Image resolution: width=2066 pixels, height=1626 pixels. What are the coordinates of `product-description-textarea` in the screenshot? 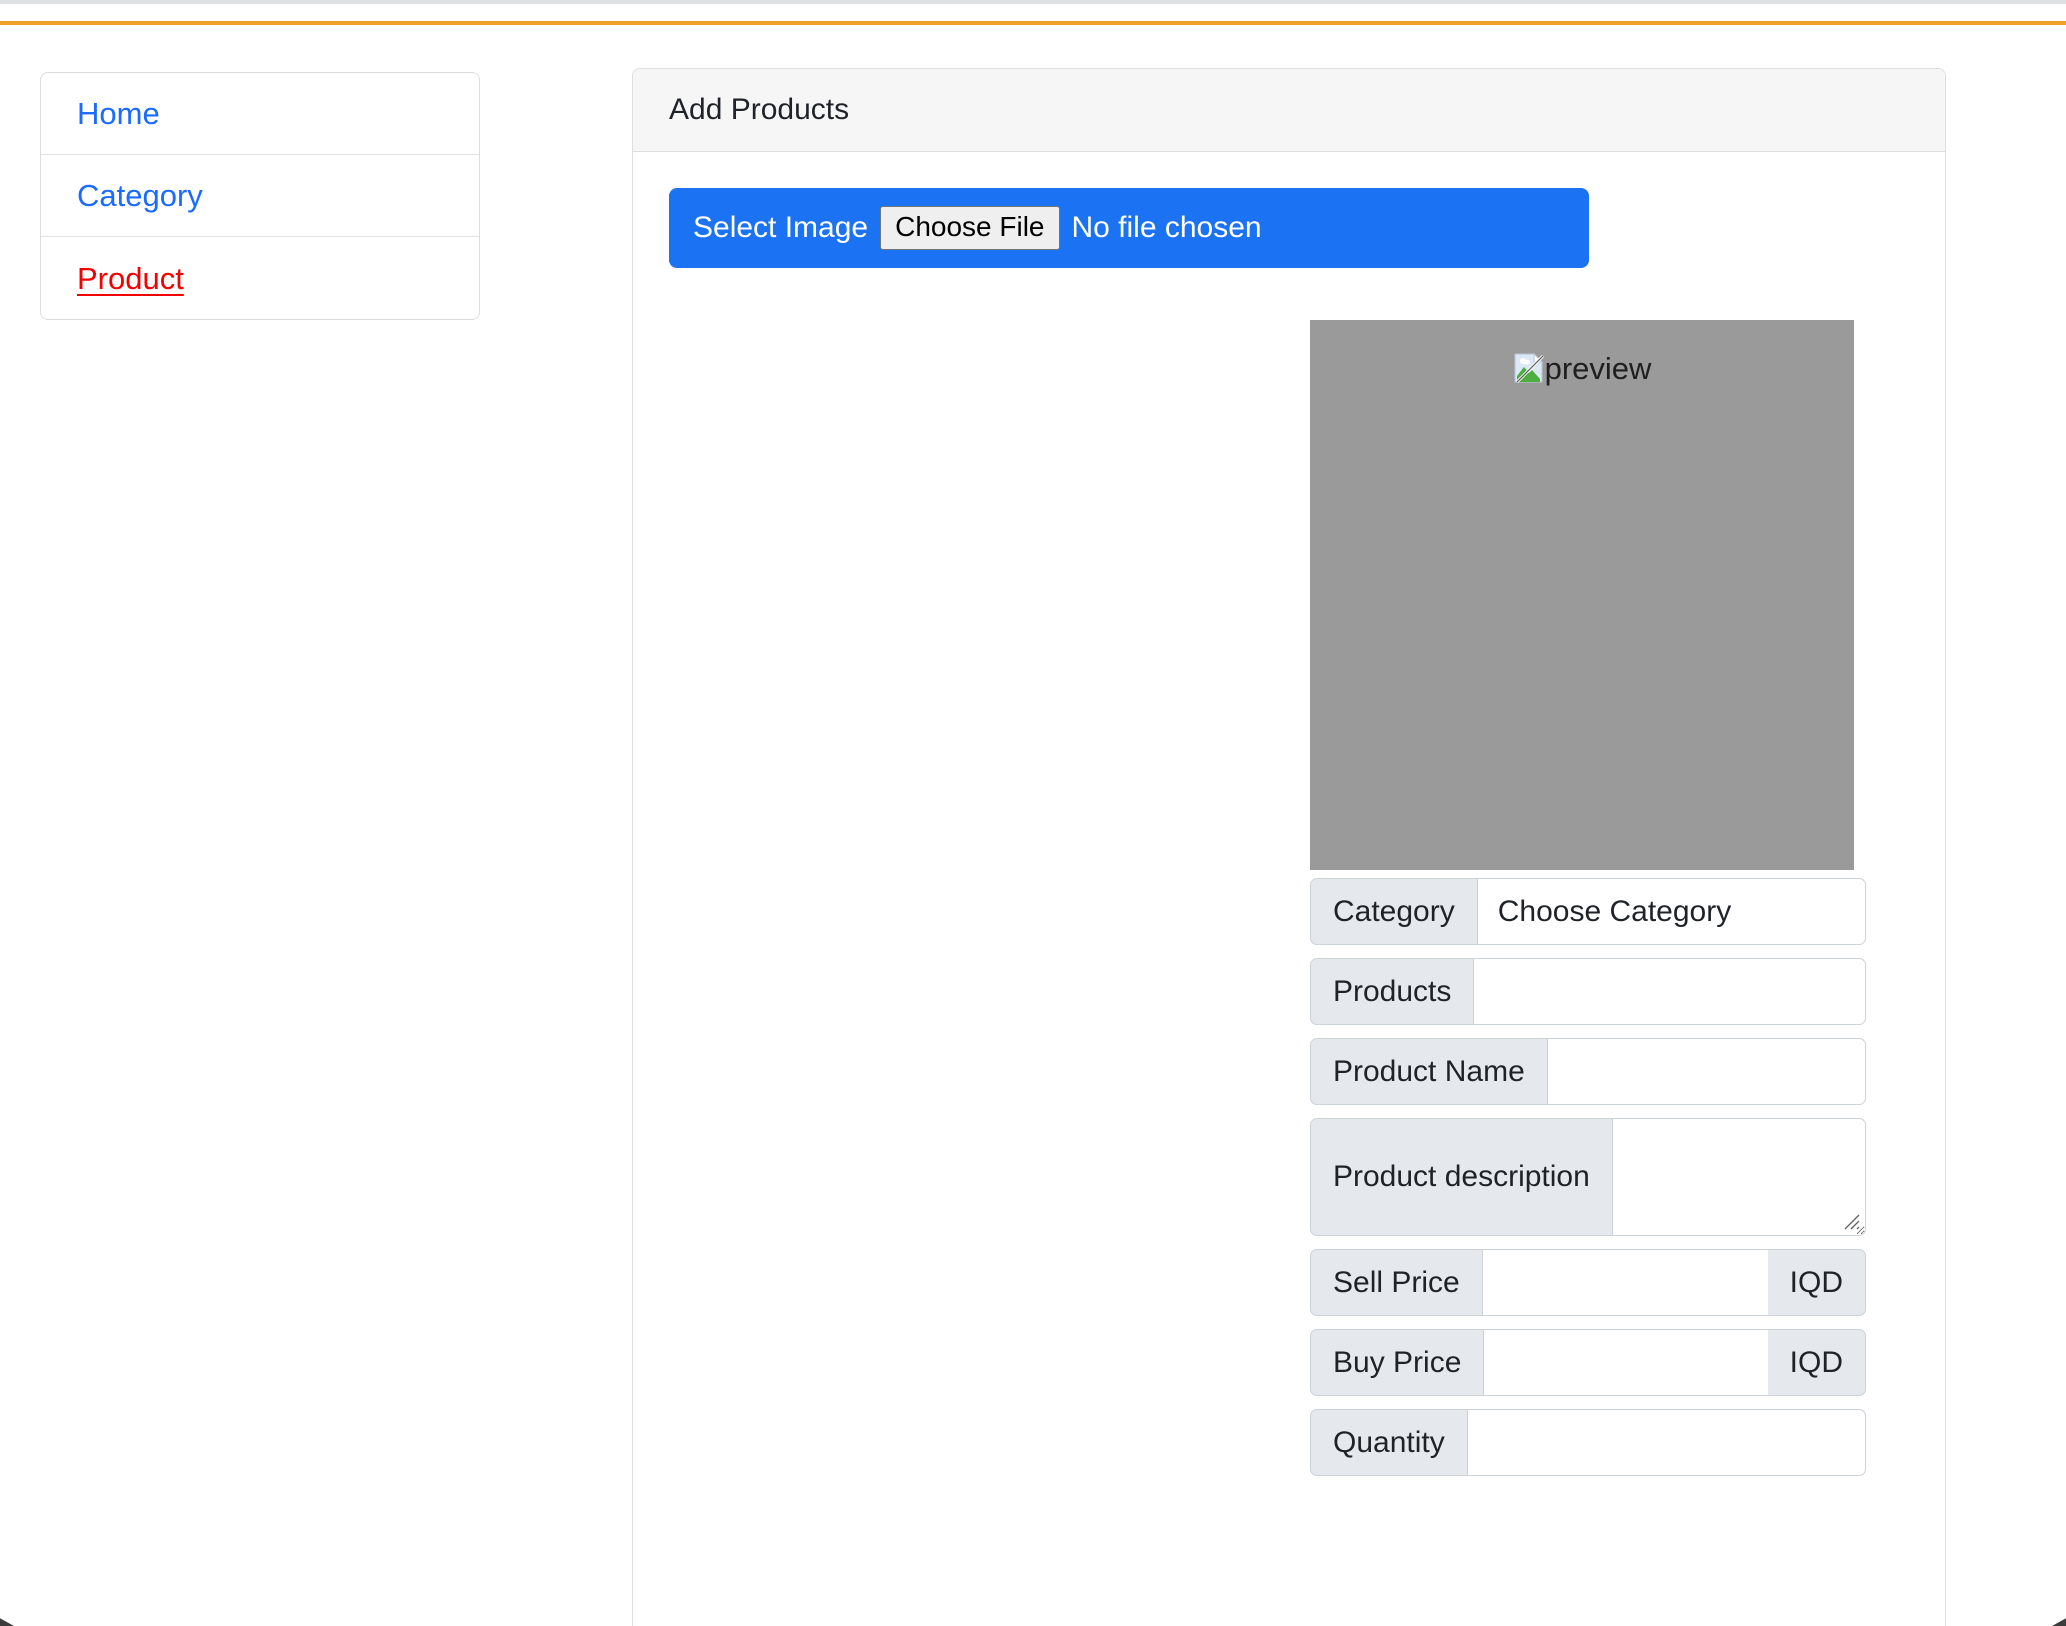 It's located at (1739, 1177).